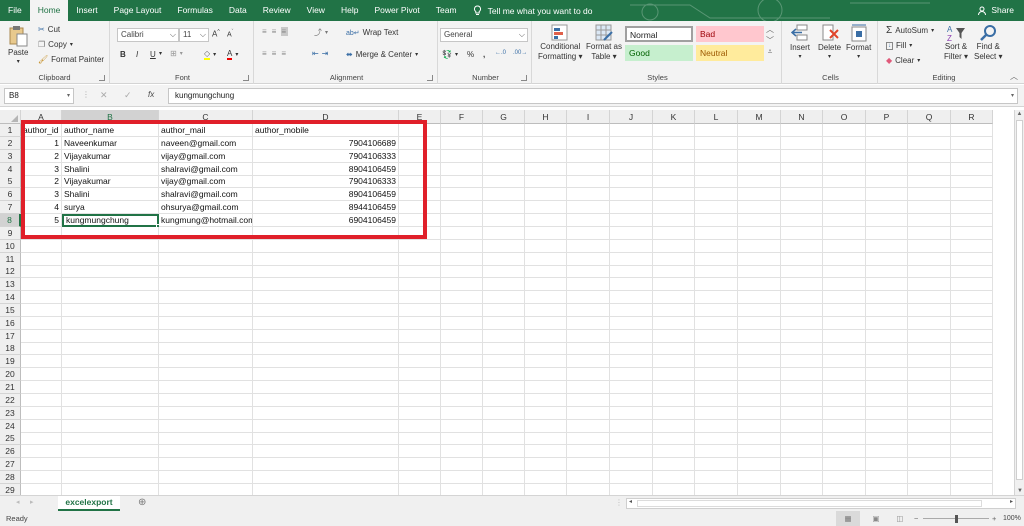  Describe the element at coordinates (800, 42) in the screenshot. I see `insert-cells-button: Insert ▾` at that location.